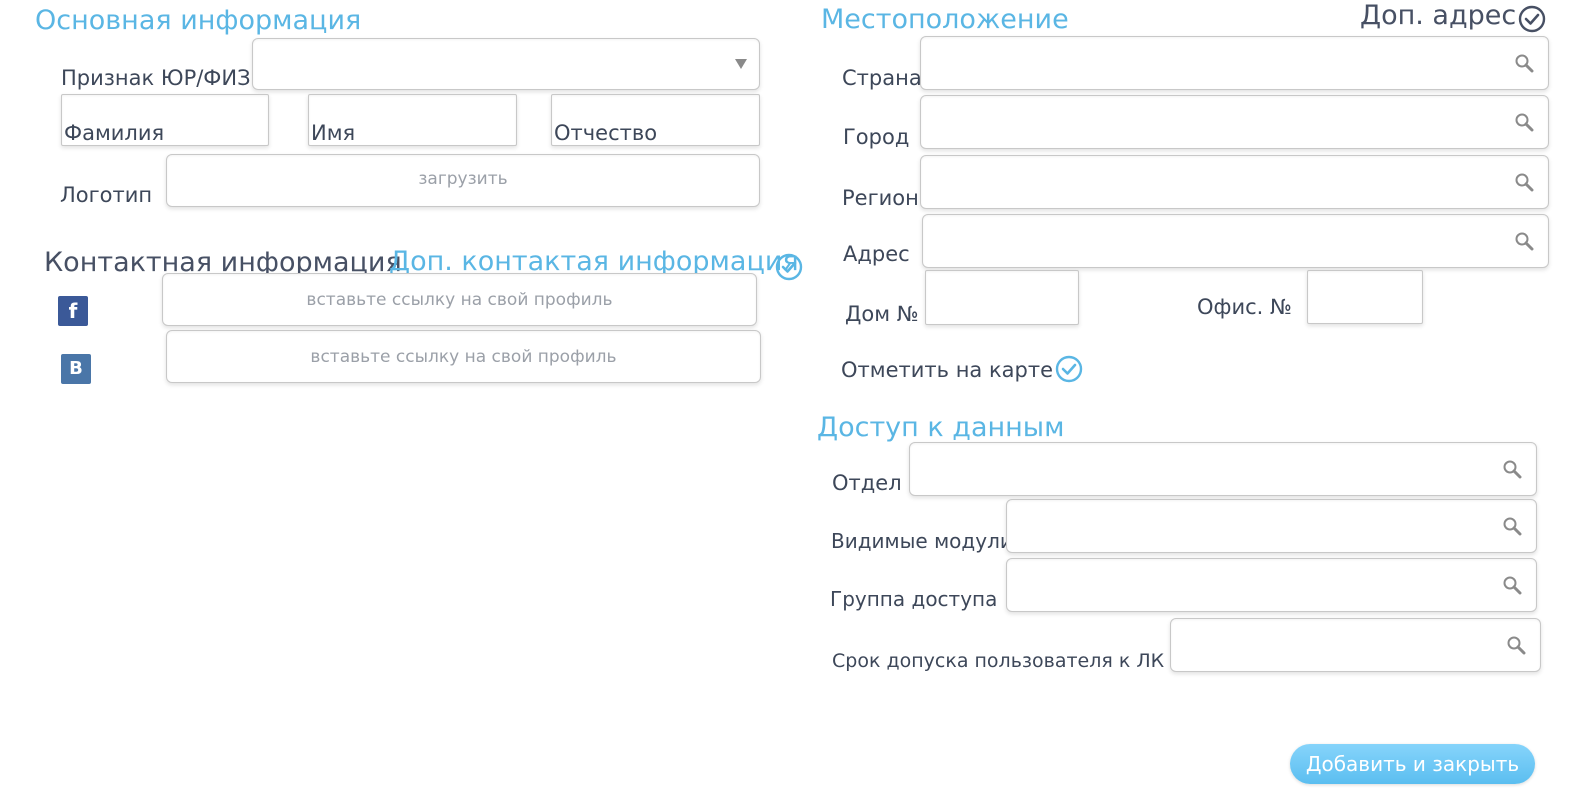 The height and width of the screenshot is (807, 1589). Describe the element at coordinates (922, 541) in the screenshot. I see `modules-label: Видимые модули` at that location.